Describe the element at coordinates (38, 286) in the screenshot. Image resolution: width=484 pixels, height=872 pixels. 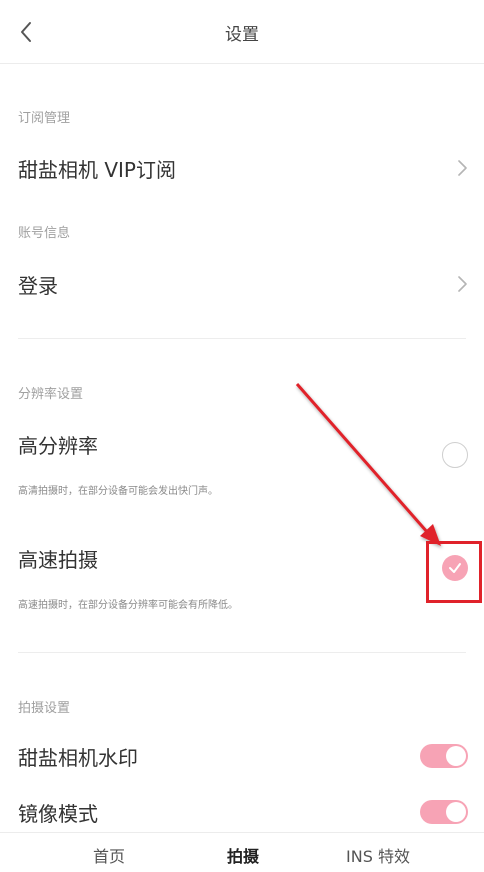
I see `login-label: 登录` at that location.